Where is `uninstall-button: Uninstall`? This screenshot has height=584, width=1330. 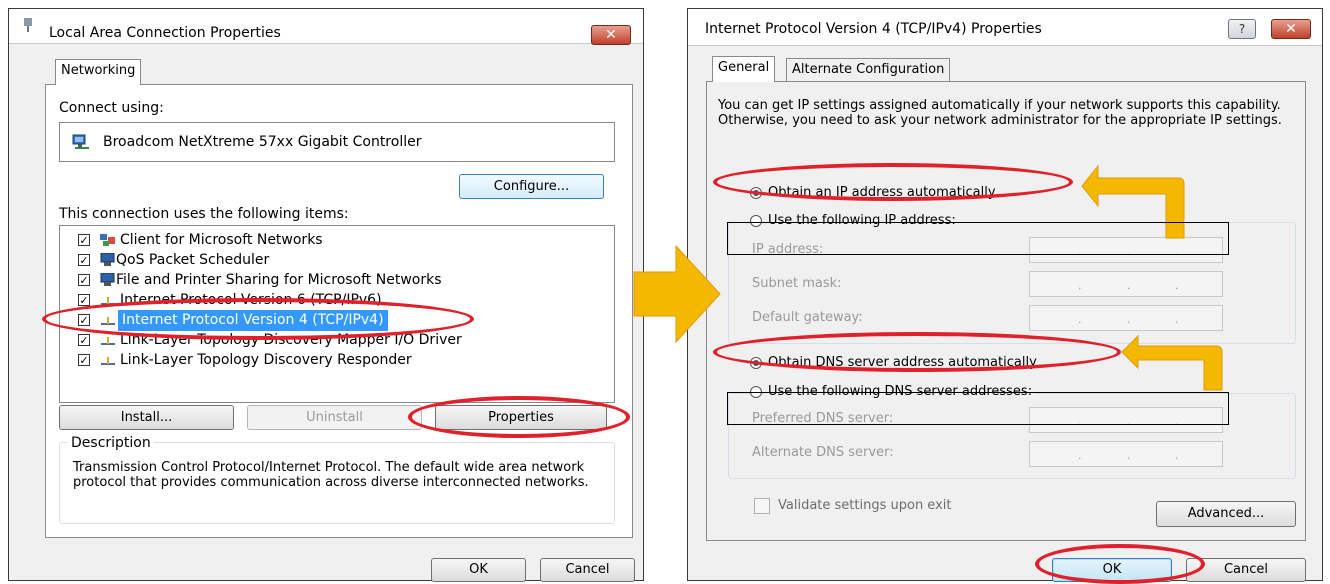 uninstall-button: Uninstall is located at coordinates (334, 417).